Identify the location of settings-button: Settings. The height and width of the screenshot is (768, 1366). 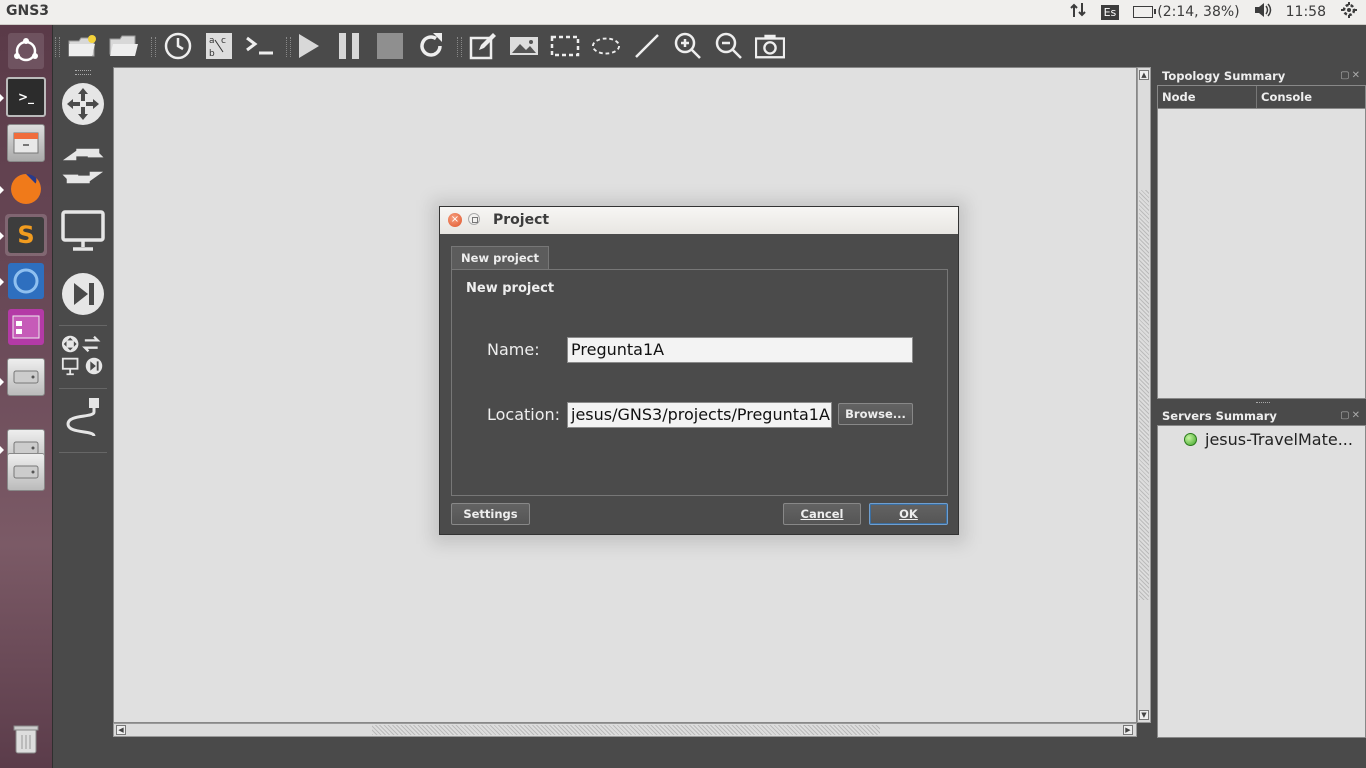
(490, 514).